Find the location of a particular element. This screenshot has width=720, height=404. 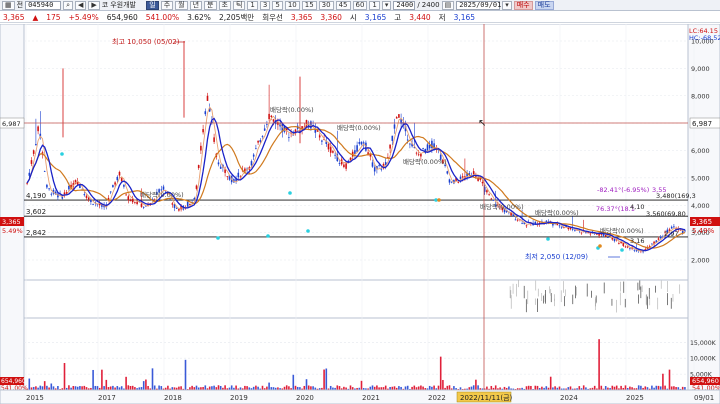

next-stock-button: ▶ is located at coordinates (94, 5).